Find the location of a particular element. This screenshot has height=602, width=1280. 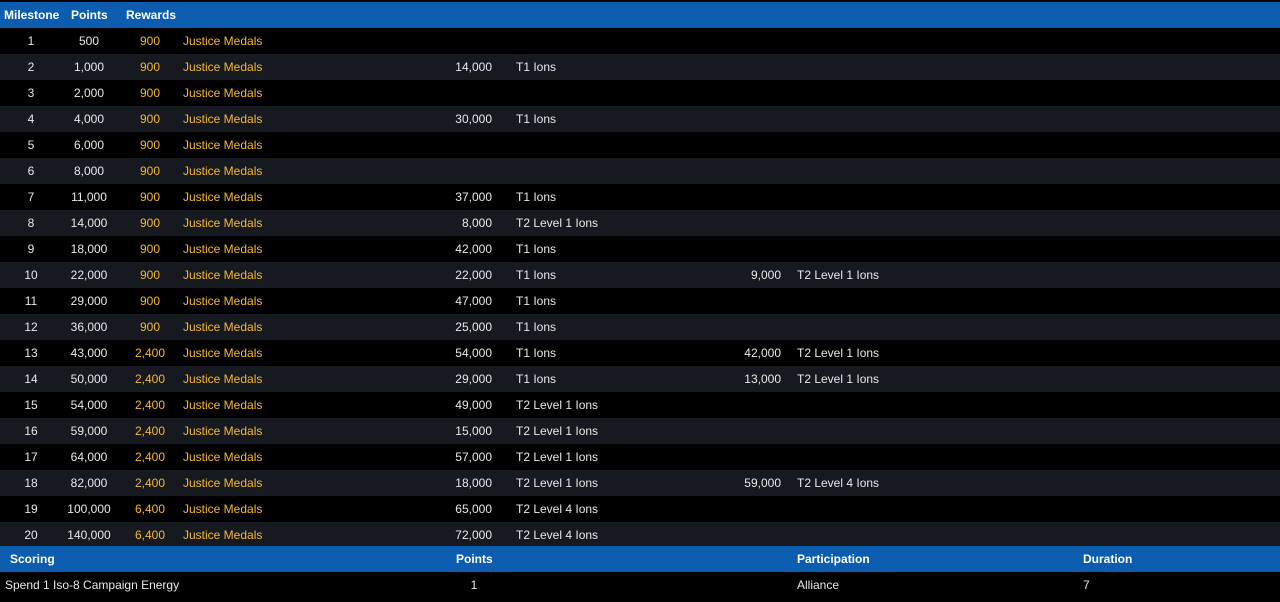

row-points: 22,000 is located at coordinates (89, 275).